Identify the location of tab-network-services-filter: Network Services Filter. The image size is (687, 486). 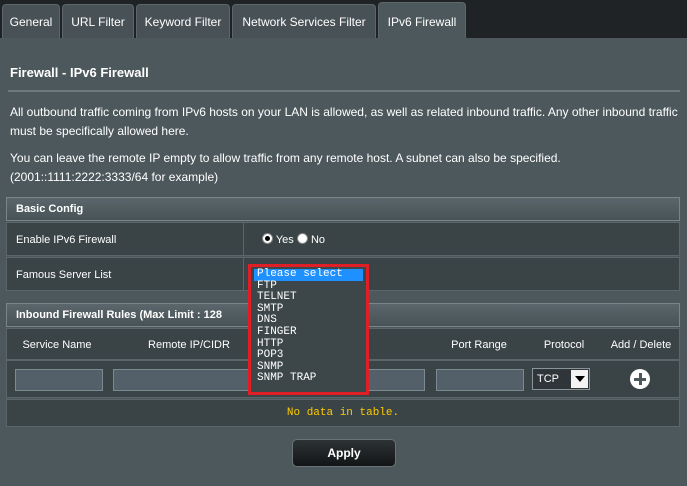
(304, 21).